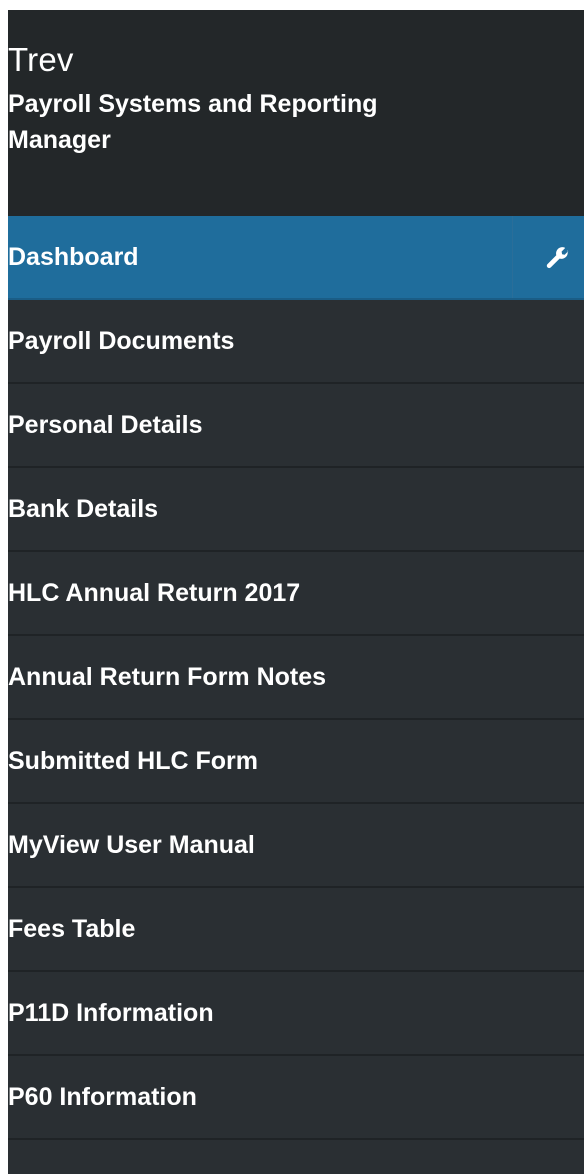 This screenshot has width=584, height=1174. What do you see at coordinates (72, 929) in the screenshot?
I see `menu-item-label: Fees Table` at bounding box center [72, 929].